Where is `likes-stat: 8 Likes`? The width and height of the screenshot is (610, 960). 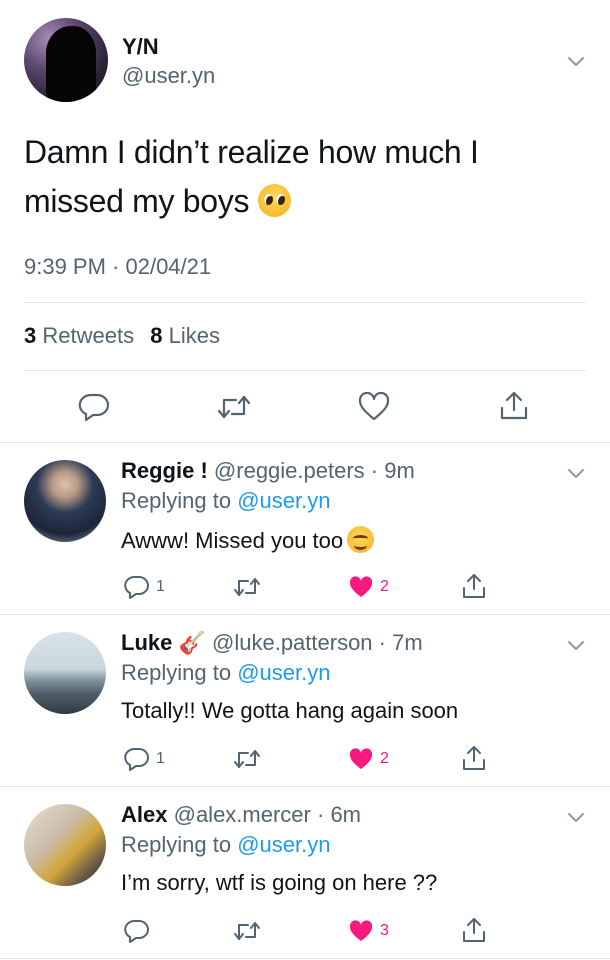 likes-stat: 8 Likes is located at coordinates (185, 335).